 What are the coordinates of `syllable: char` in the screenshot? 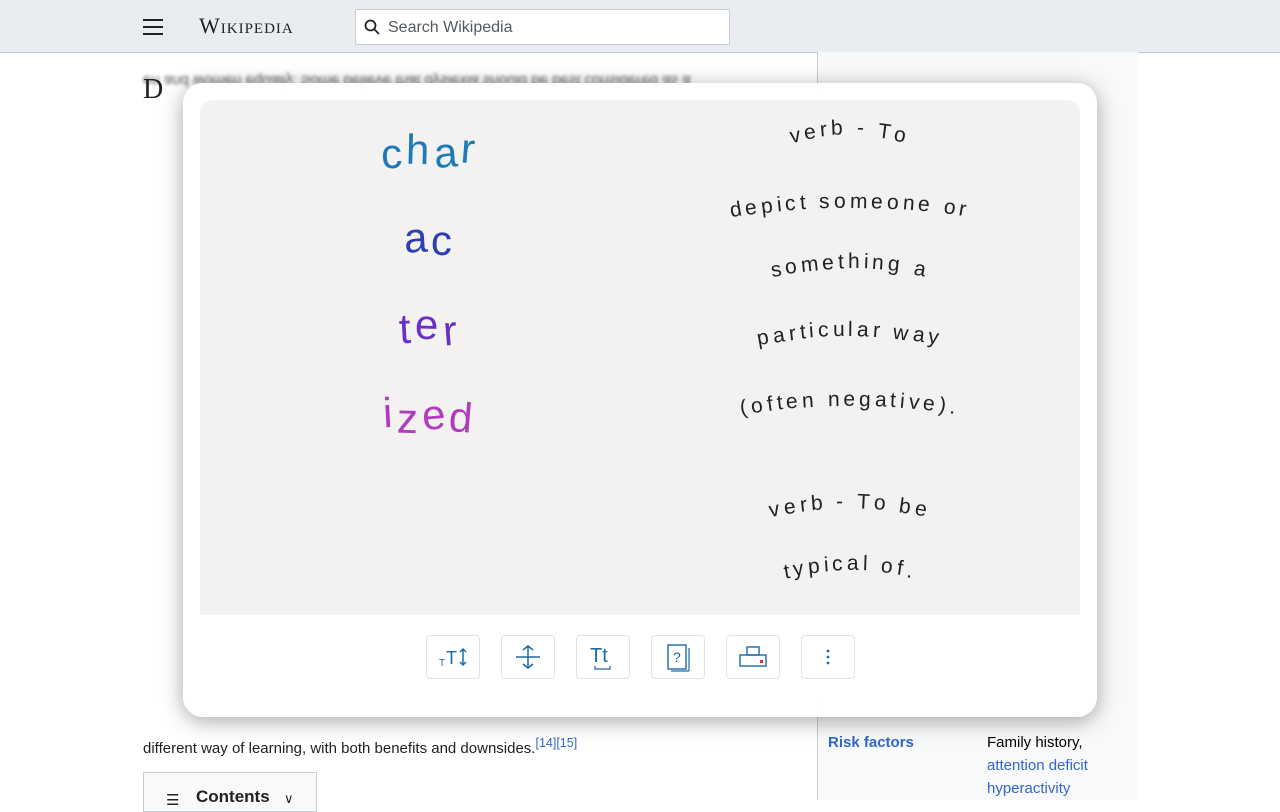 It's located at (430, 151).